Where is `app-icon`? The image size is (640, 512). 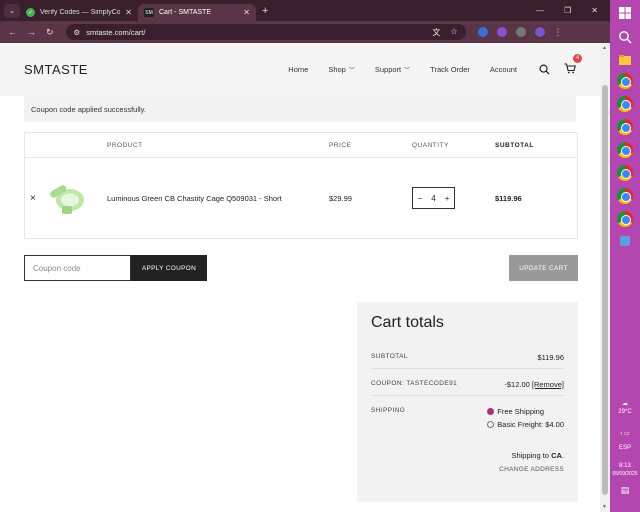
app-icon is located at coordinates (625, 241).